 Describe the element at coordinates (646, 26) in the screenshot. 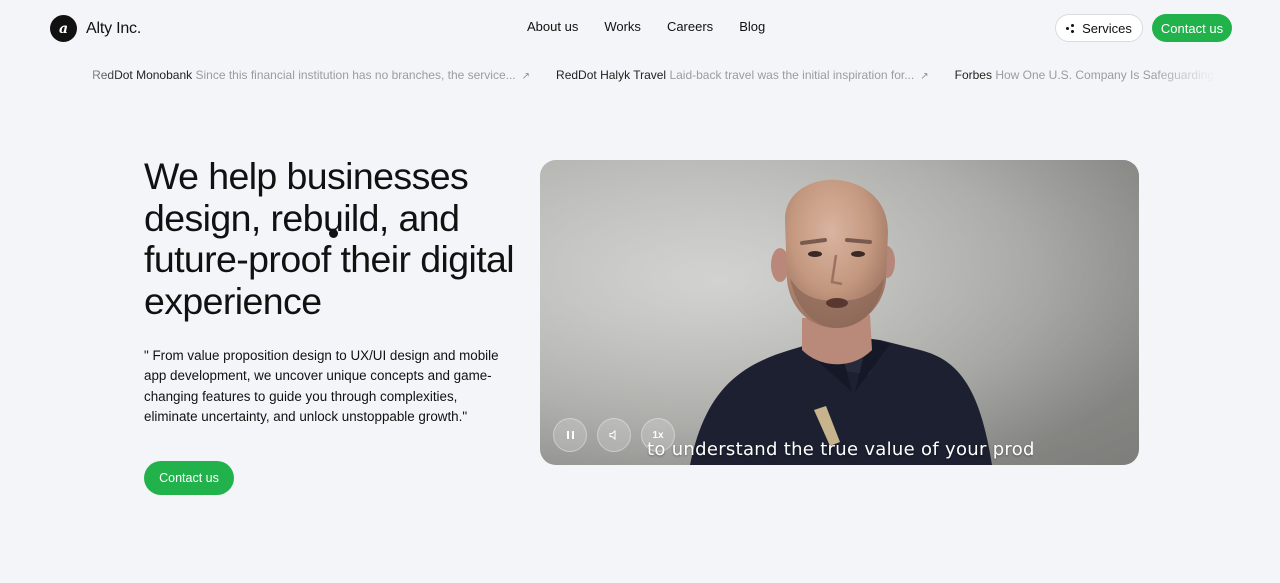

I see `main-nav: About us Works Careers Blog` at that location.